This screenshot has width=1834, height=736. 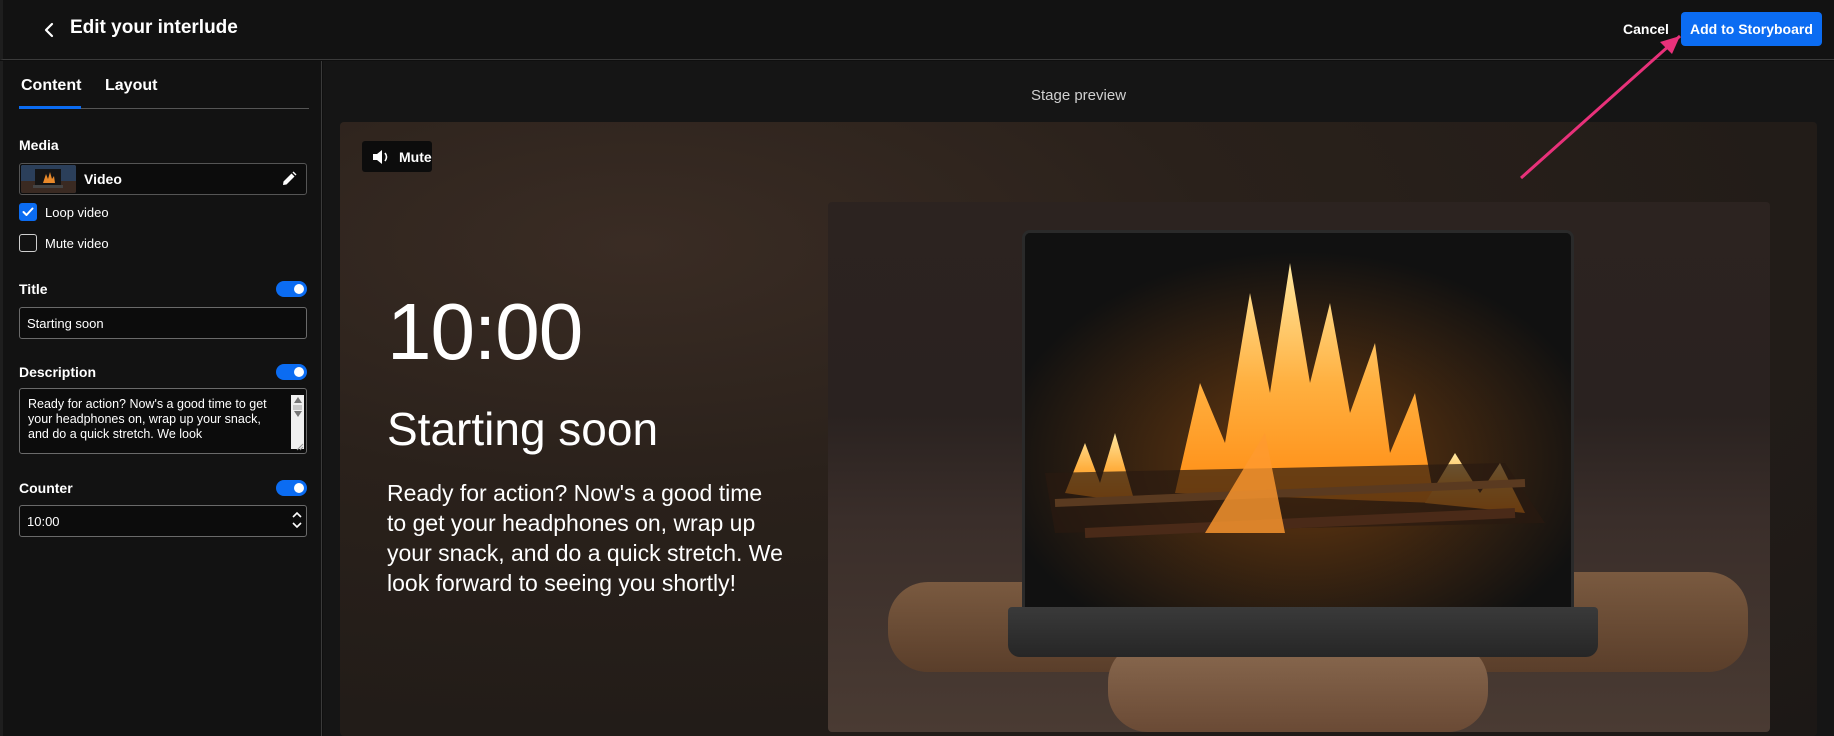 I want to click on loop-video-label: Loop video, so click(x=77, y=212).